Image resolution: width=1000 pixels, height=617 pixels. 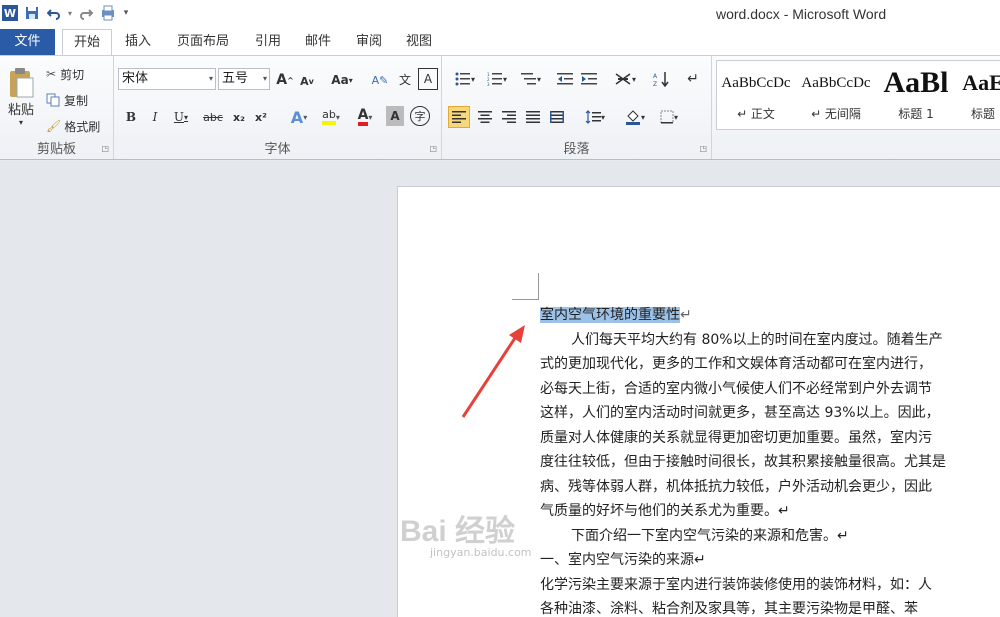 I want to click on print-preview-icon, so click(x=108, y=13).